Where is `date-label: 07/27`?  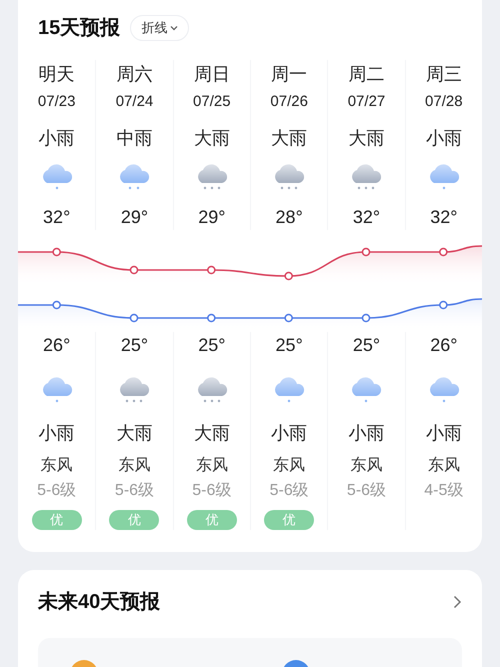
date-label: 07/27 is located at coordinates (367, 102).